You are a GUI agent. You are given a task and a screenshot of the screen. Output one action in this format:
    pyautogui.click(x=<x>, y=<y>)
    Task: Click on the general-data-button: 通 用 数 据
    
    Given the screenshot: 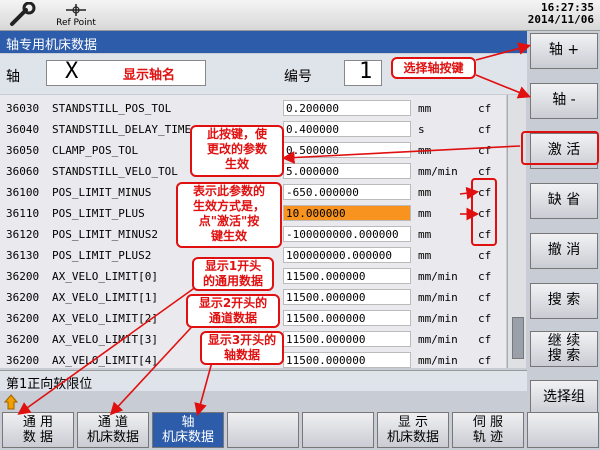 What is the action you would take?
    pyautogui.click(x=38, y=430)
    